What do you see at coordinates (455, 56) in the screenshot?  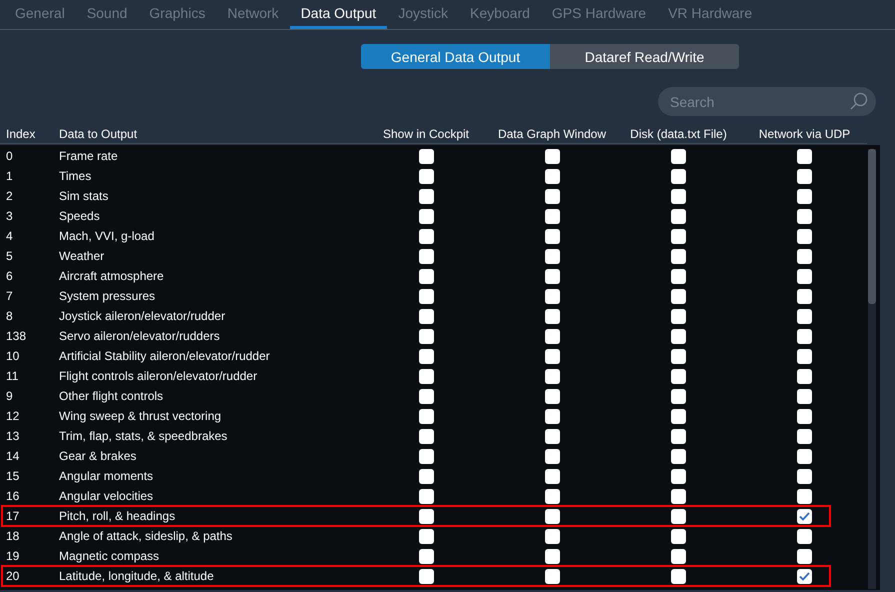 I see `segment-button: General Data Output` at bounding box center [455, 56].